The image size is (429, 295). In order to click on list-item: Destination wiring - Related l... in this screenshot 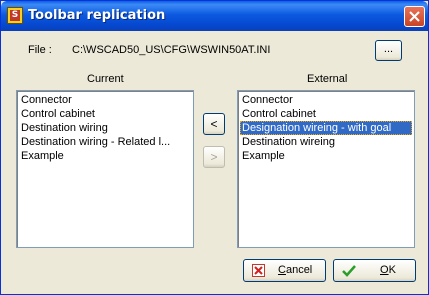, I will do `click(105, 142)`.